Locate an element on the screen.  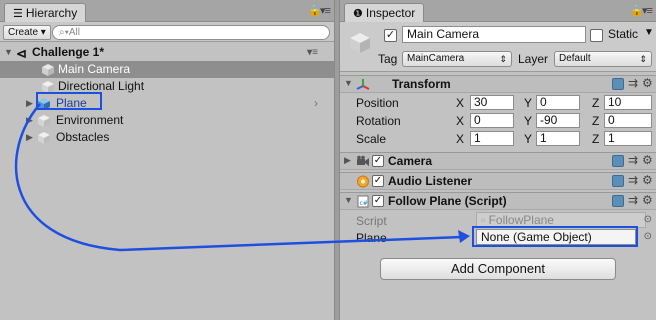
scene-menu-icon: ▾≡ is located at coordinates (312, 52).